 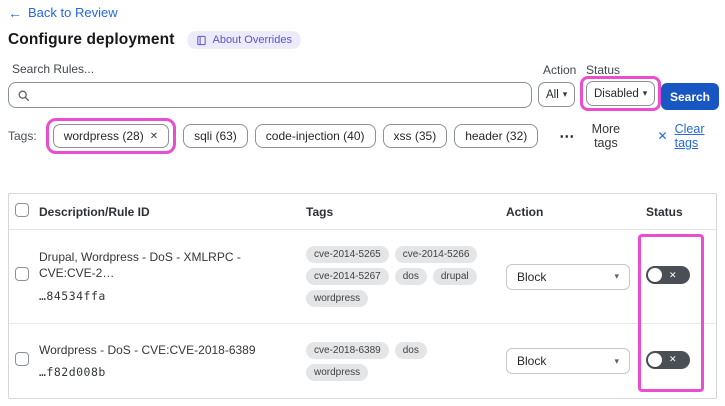 I want to click on search-input-box, so click(x=270, y=95).